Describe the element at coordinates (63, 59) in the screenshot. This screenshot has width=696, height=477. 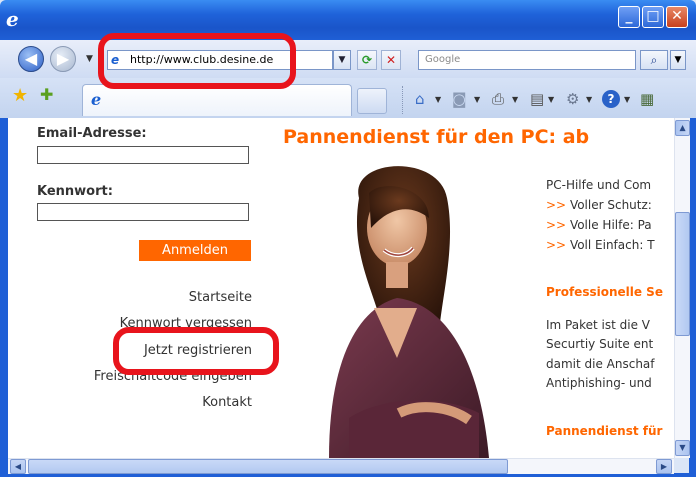
I see `forward-button: ▶` at that location.